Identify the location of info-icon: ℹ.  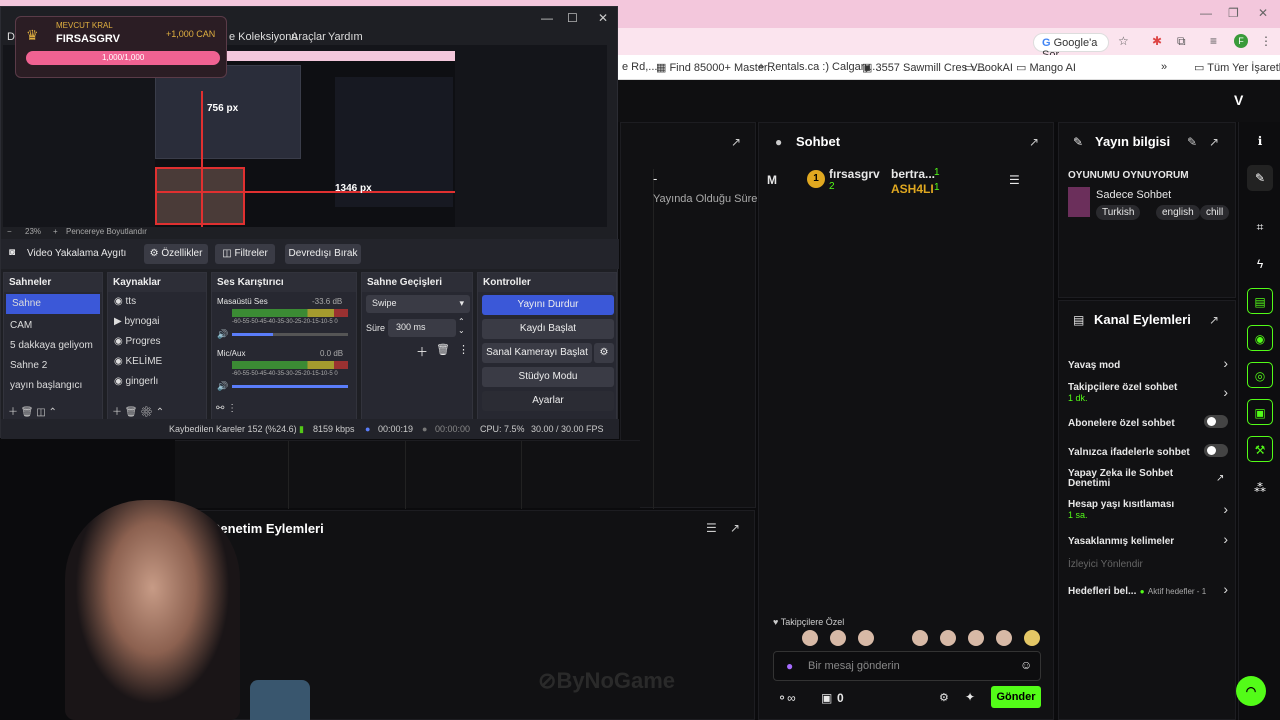
(1260, 141).